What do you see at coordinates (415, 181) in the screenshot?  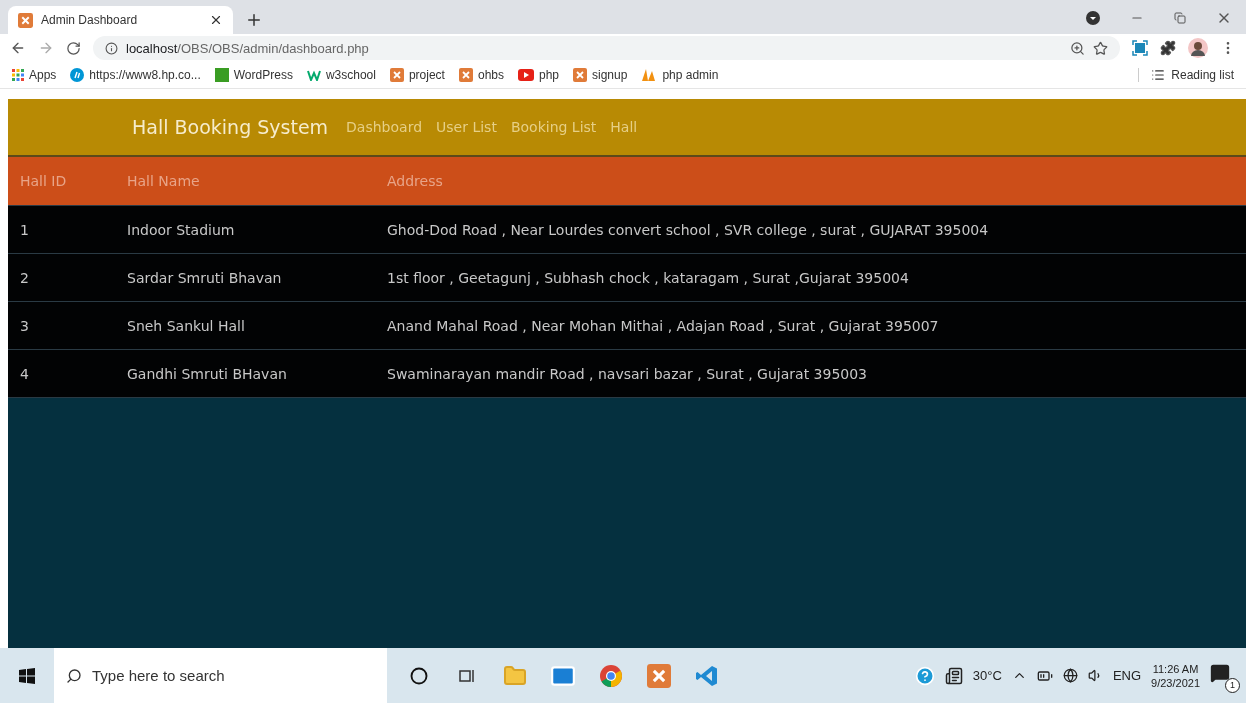 I see `column-header: Address` at bounding box center [415, 181].